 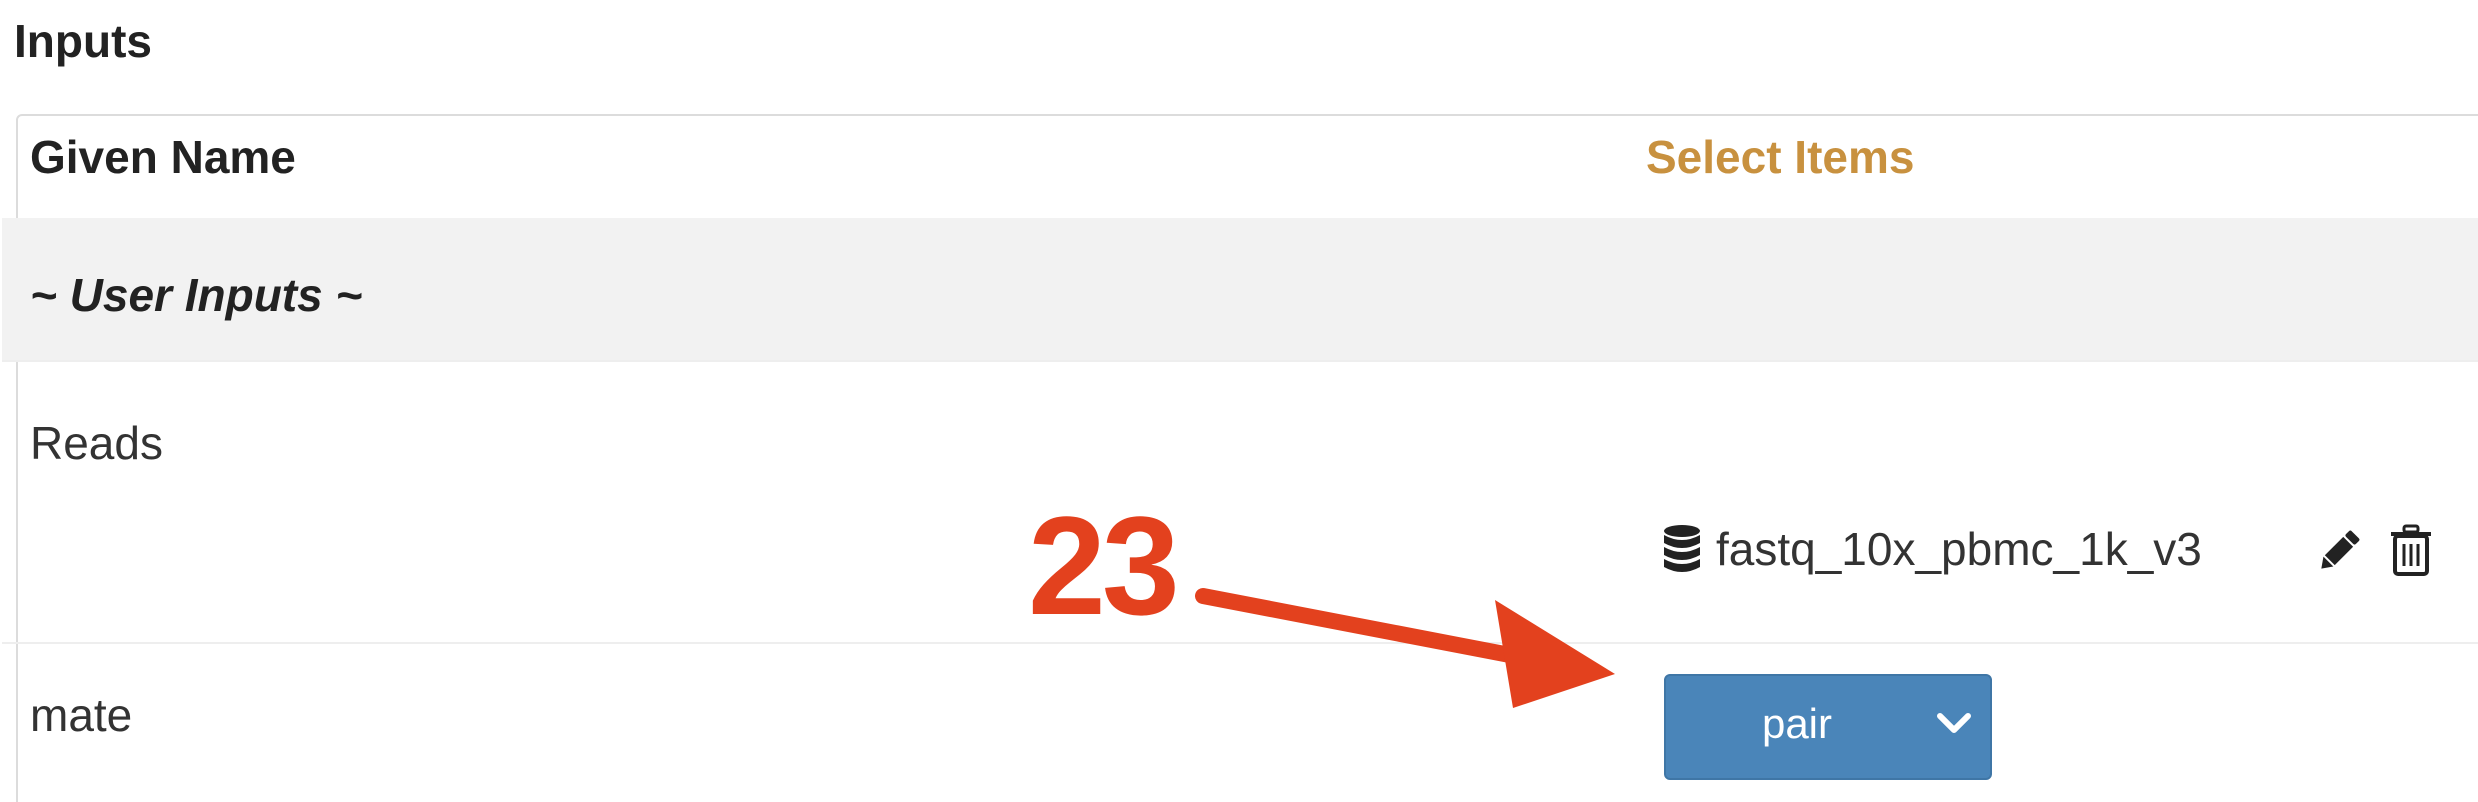 What do you see at coordinates (1104, 565) in the screenshot?
I see `annotation-number: 23` at bounding box center [1104, 565].